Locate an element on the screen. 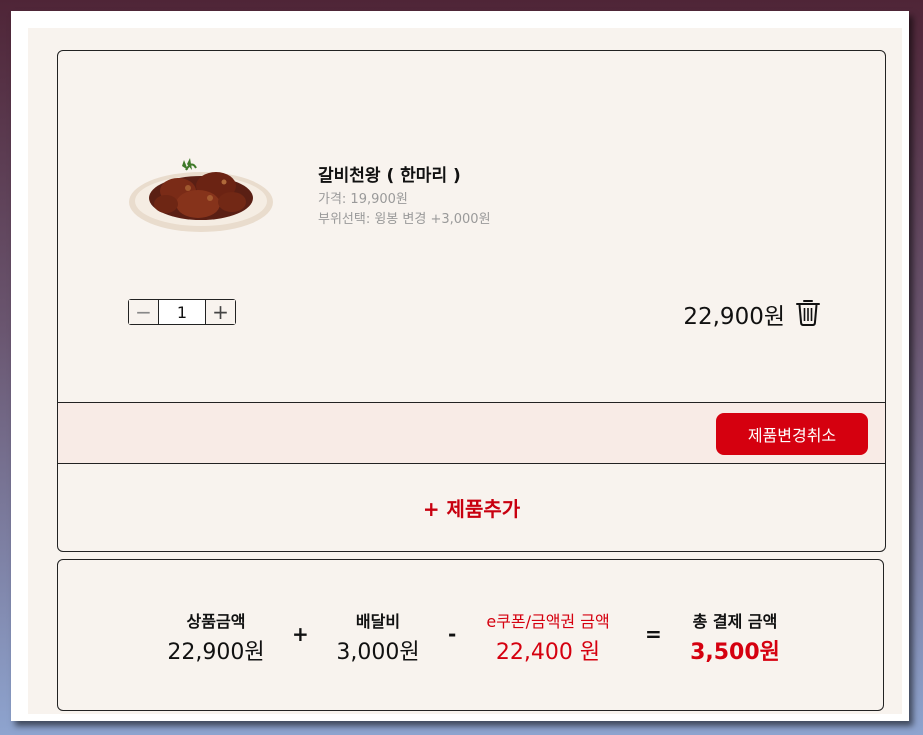 This screenshot has height=735, width=923. delivery-fee: 배달비 3,000원 is located at coordinates (378, 637).